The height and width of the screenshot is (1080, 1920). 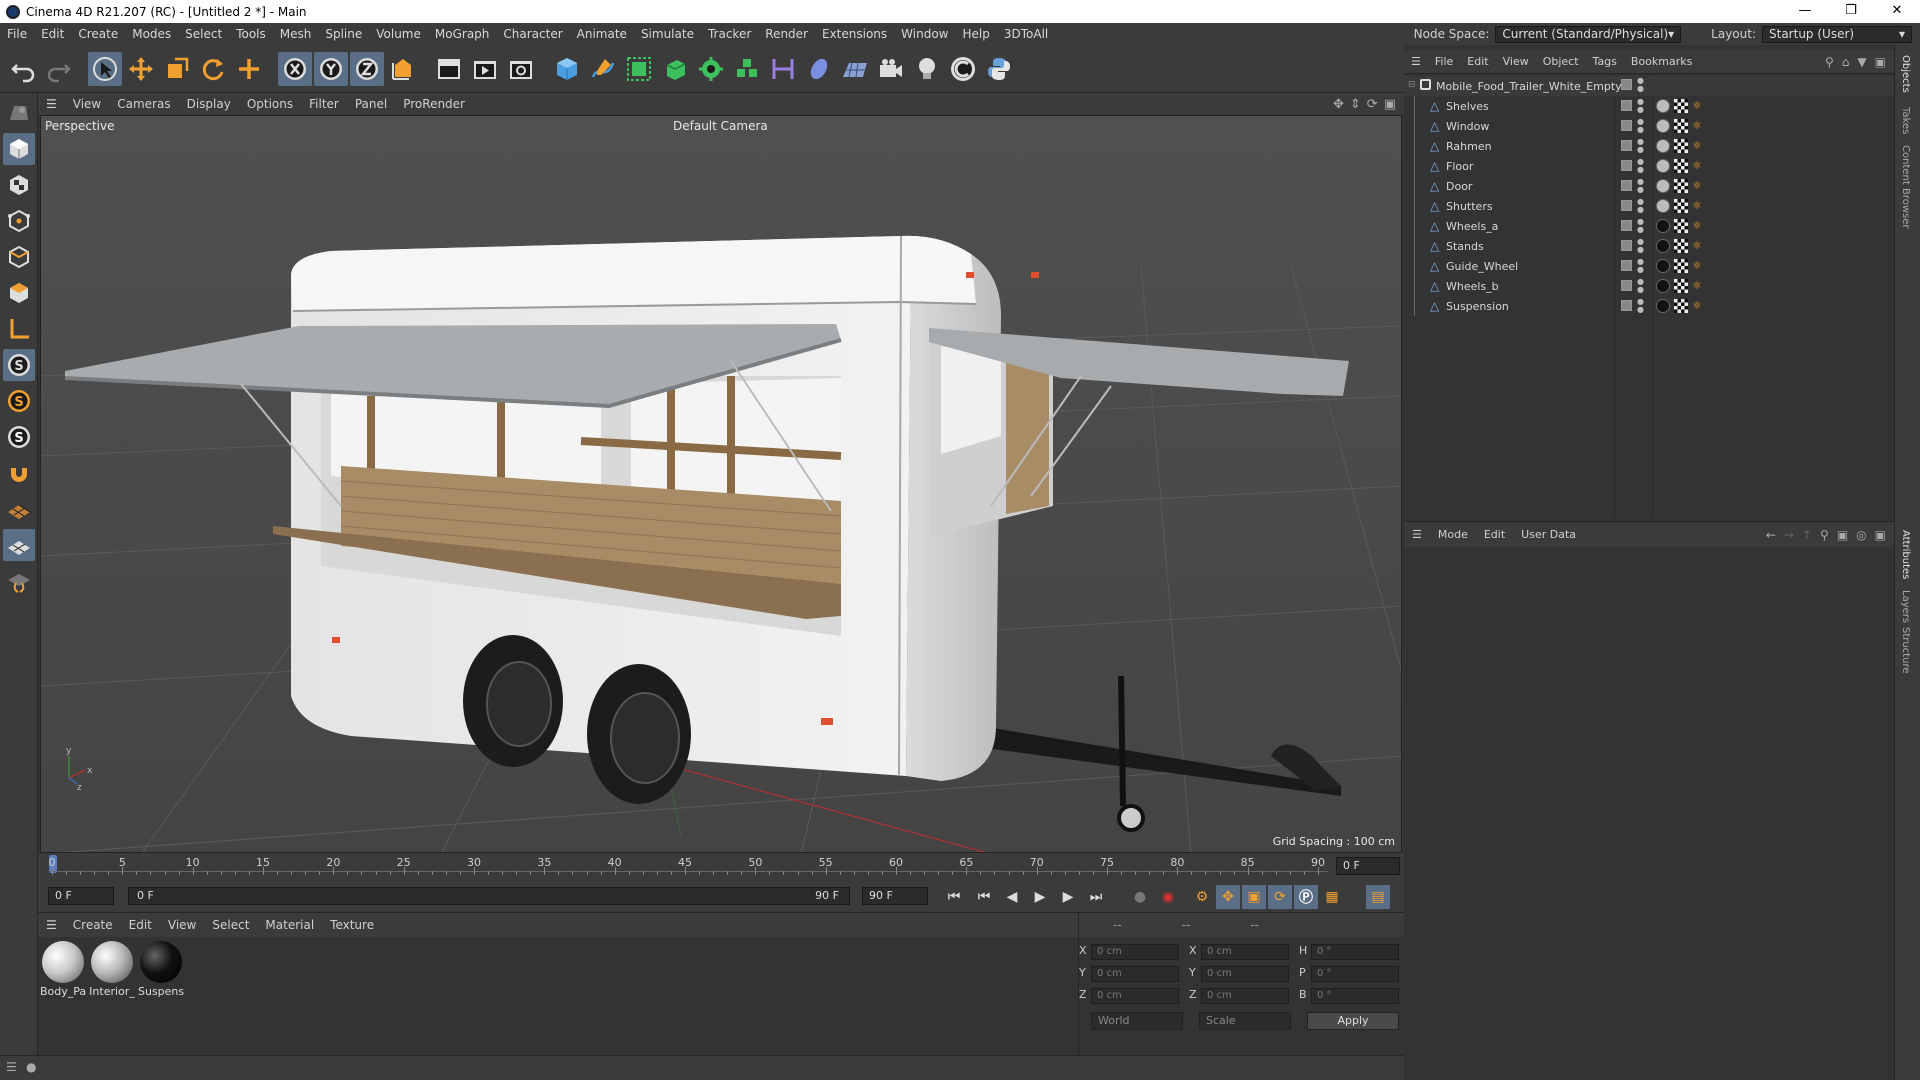 I want to click on maximize-view-icon: ▣, so click(x=1390, y=104).